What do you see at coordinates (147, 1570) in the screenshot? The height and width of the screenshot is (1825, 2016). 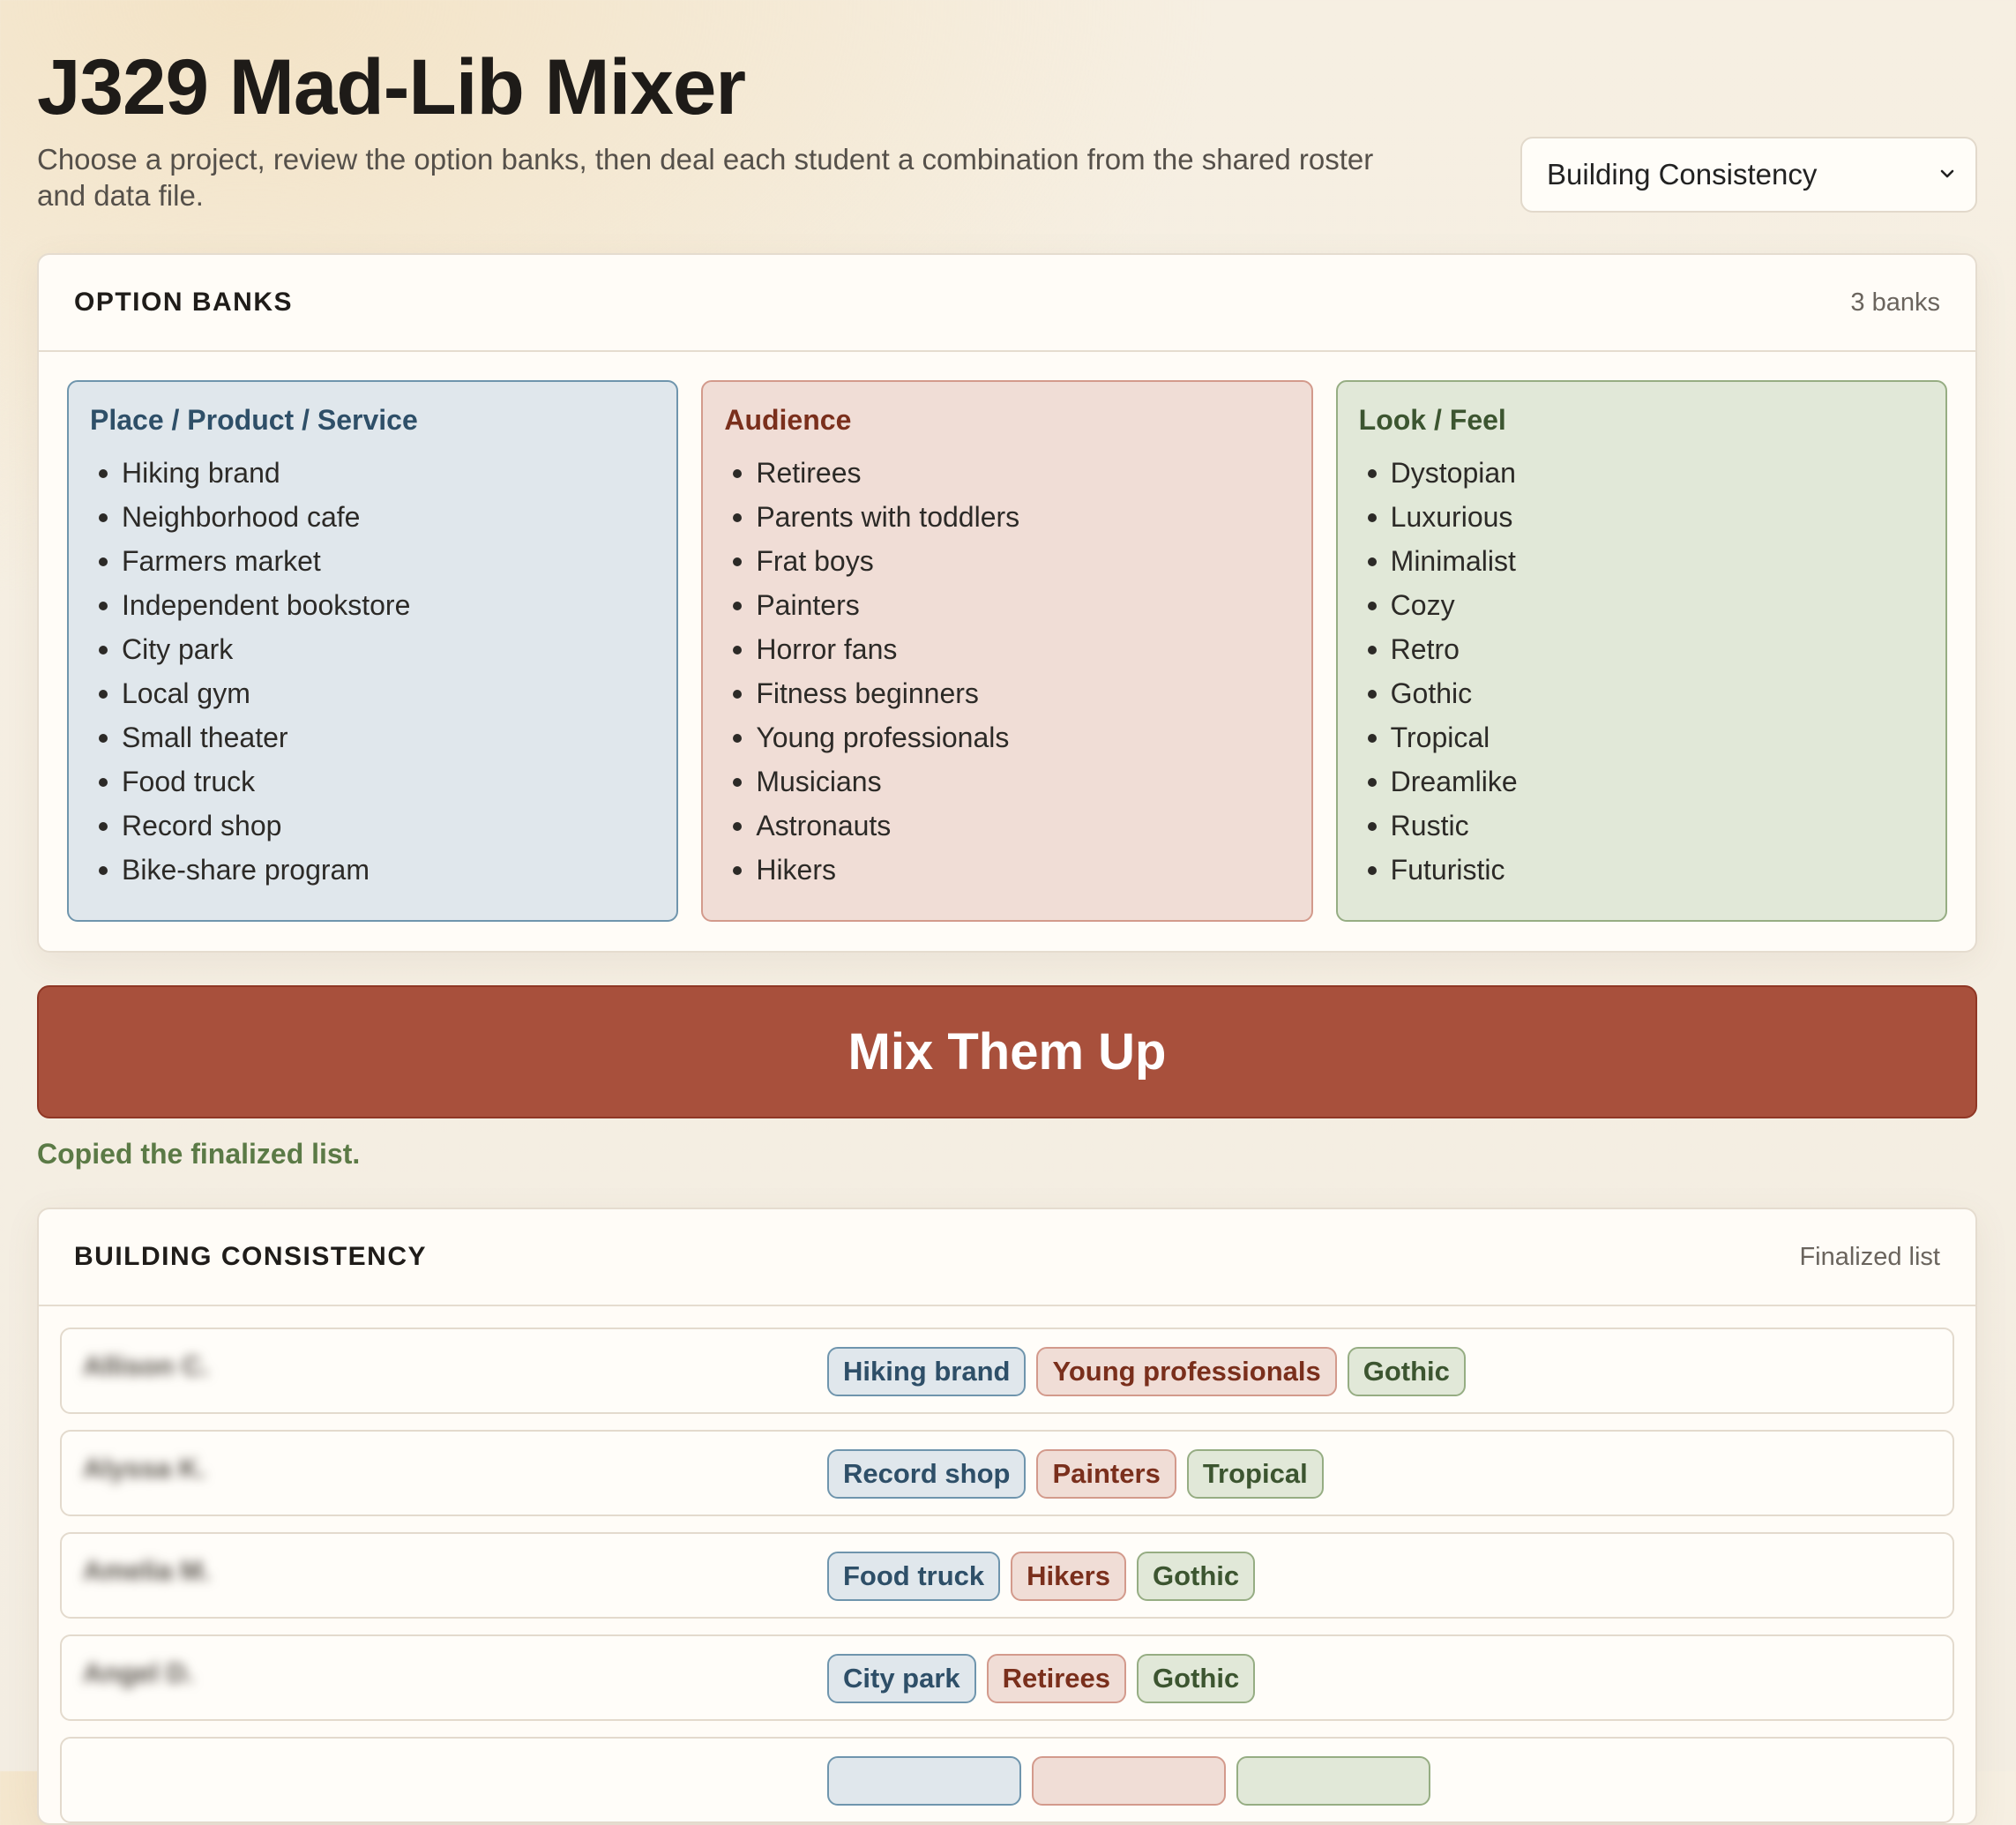 I see `student-name: Amelia M.` at bounding box center [147, 1570].